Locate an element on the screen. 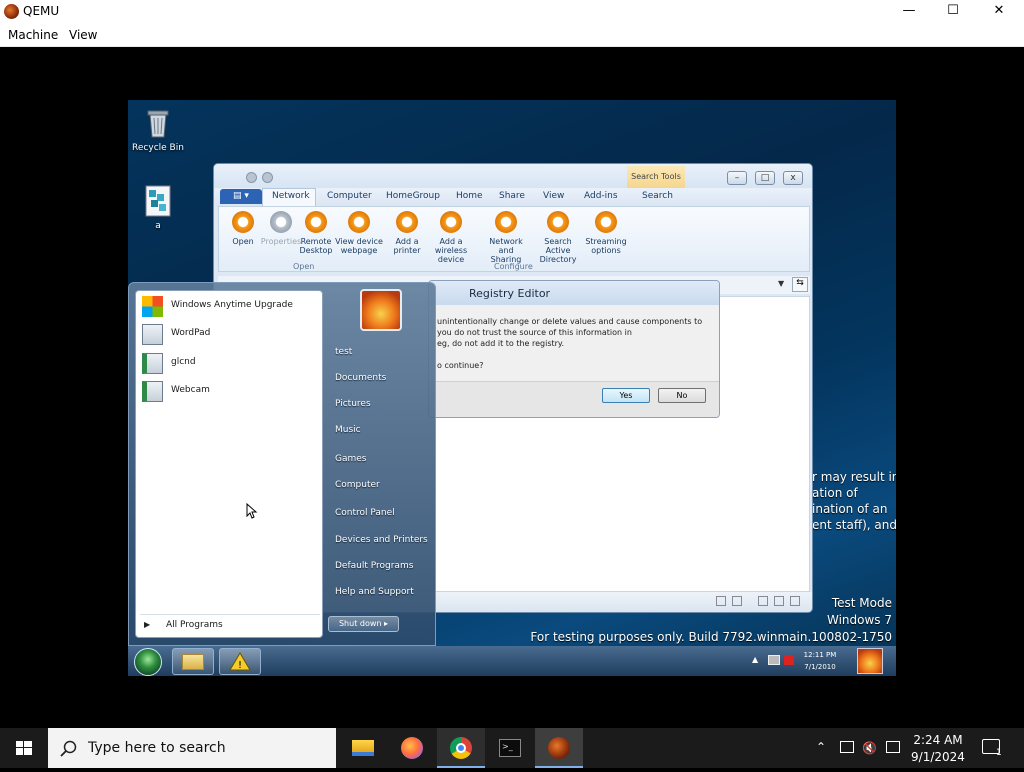 The width and height of the screenshot is (1024, 772). details-view-icon is located at coordinates (721, 601).